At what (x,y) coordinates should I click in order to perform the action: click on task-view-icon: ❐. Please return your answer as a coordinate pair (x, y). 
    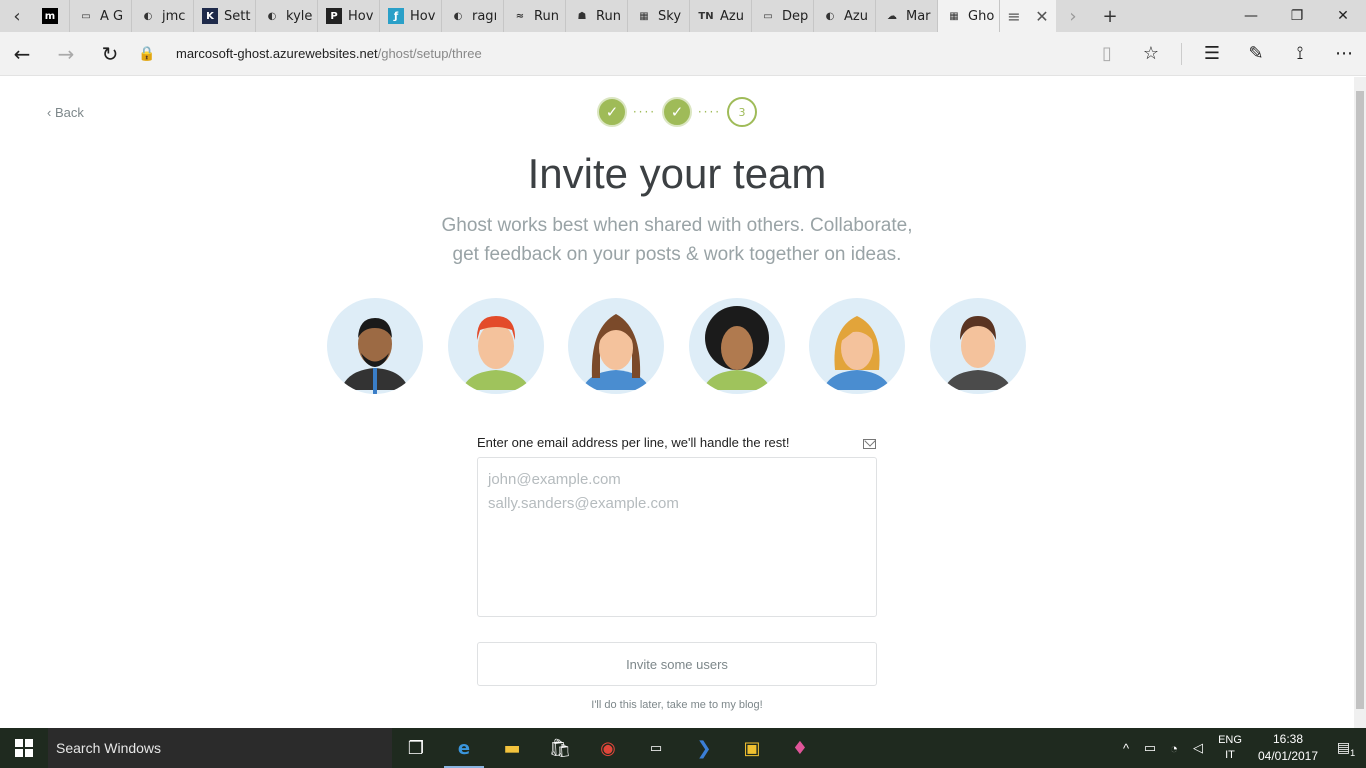
    Looking at the image, I should click on (416, 748).